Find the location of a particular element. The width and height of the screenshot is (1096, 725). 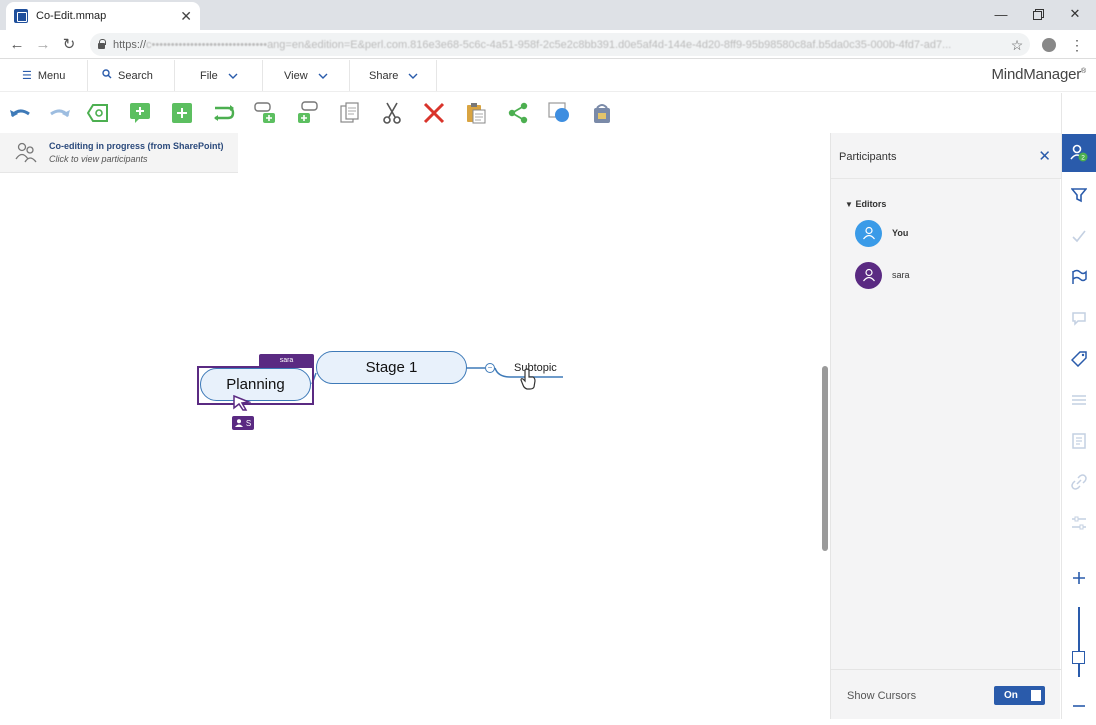

participant-sara: sara is located at coordinates (882, 275).